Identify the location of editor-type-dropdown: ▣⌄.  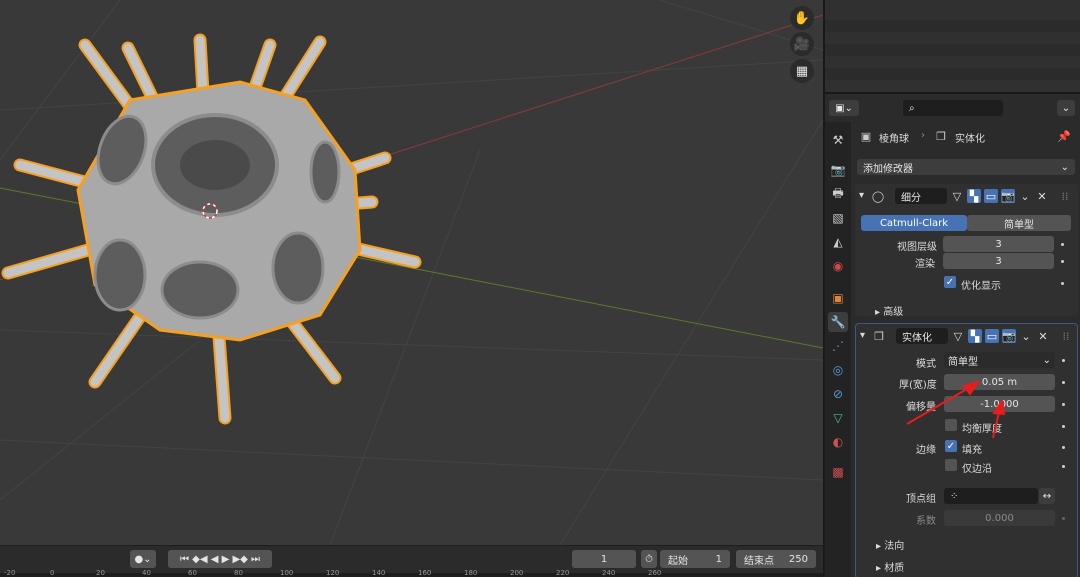
(844, 108).